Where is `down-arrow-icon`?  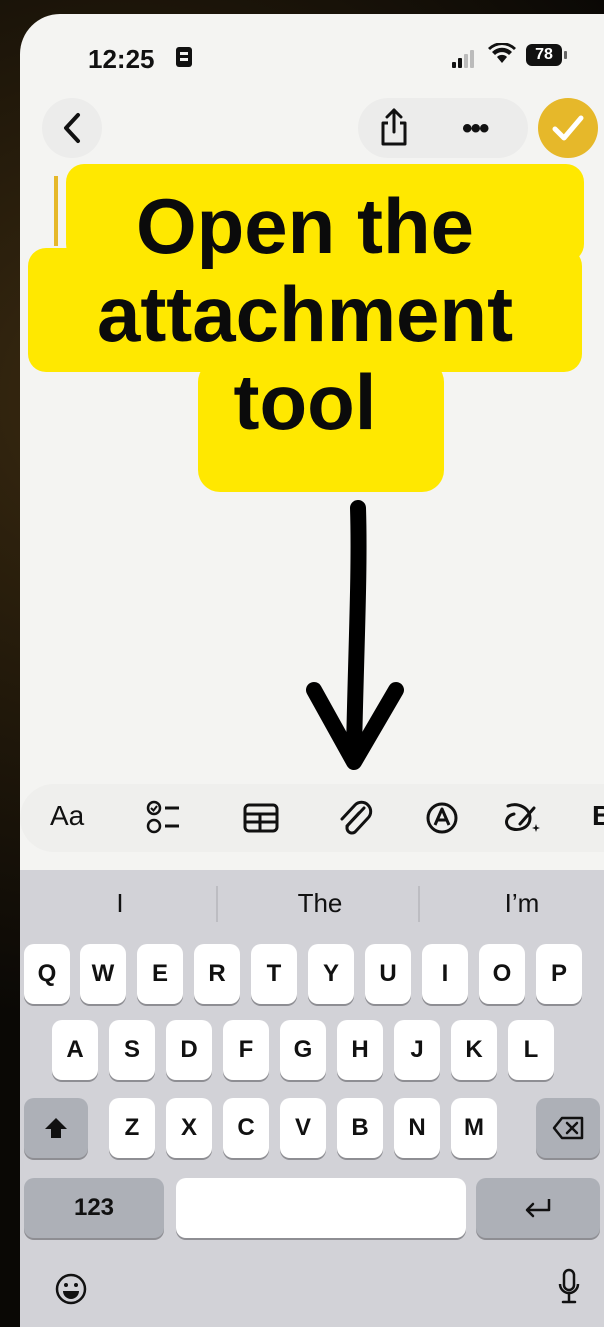 down-arrow-icon is located at coordinates (355, 635).